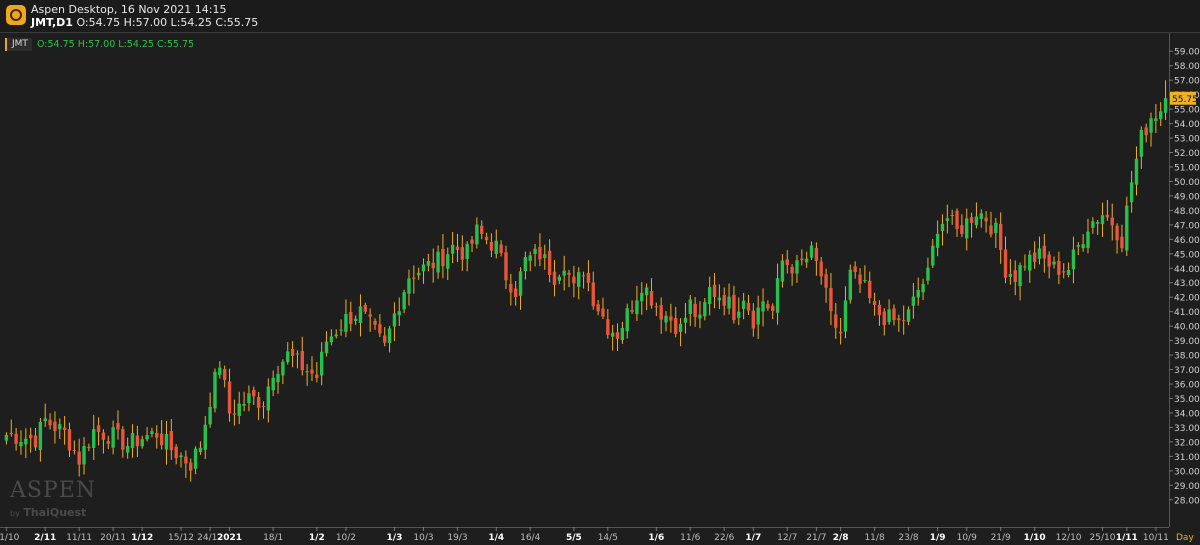  I want to click on x-tick-label: 10/3, so click(423, 538).